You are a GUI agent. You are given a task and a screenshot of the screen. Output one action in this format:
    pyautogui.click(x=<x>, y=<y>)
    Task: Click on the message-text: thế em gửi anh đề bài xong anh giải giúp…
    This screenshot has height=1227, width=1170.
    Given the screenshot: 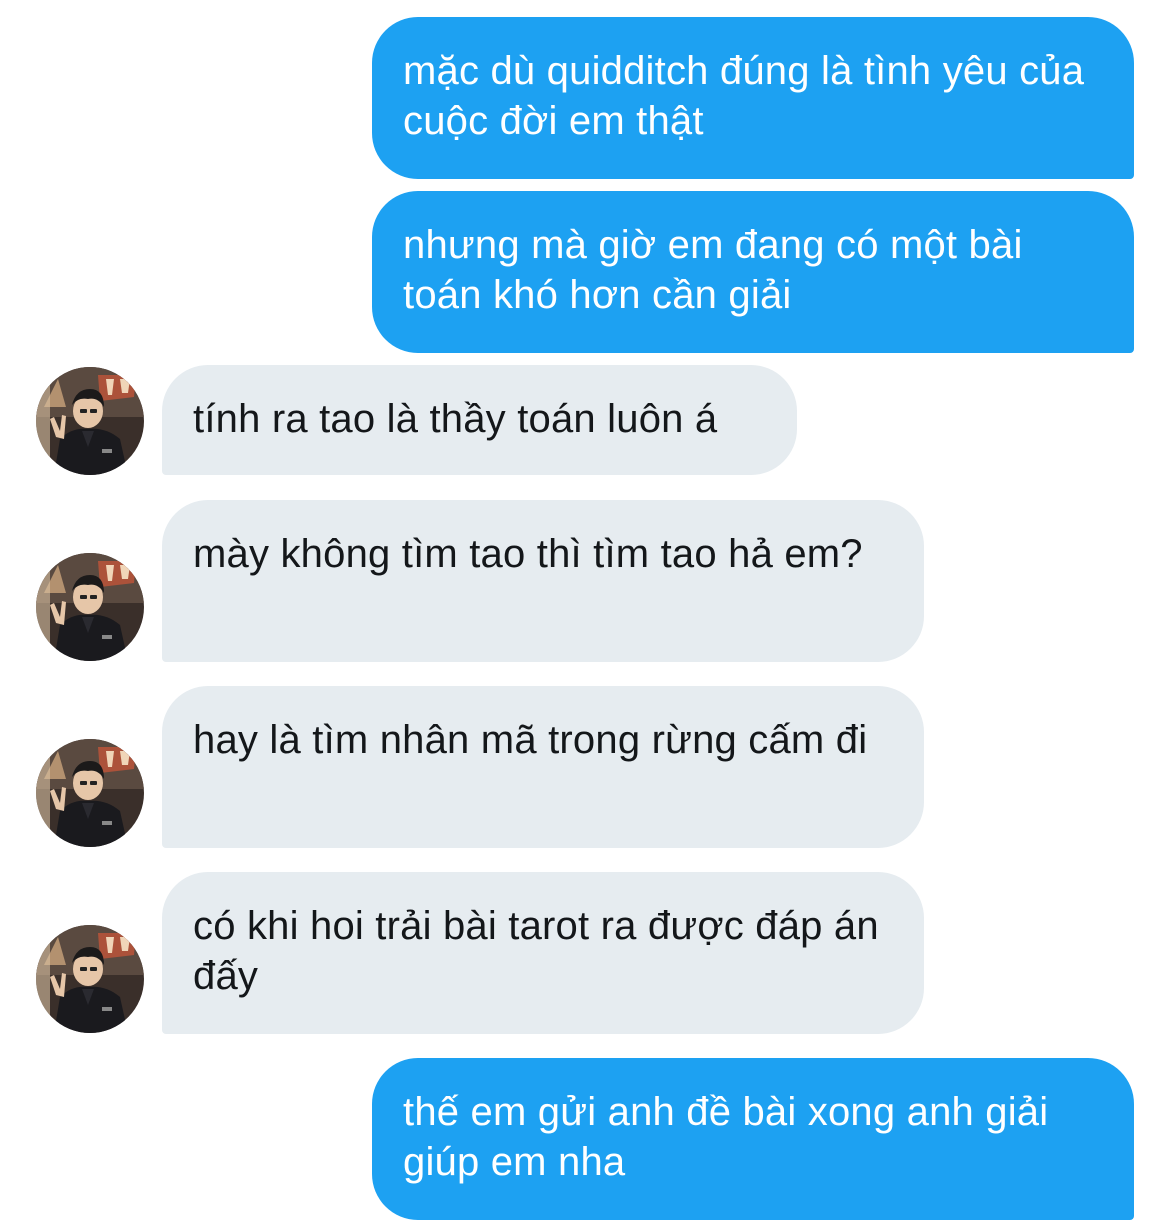 What is the action you would take?
    pyautogui.click(x=726, y=1137)
    